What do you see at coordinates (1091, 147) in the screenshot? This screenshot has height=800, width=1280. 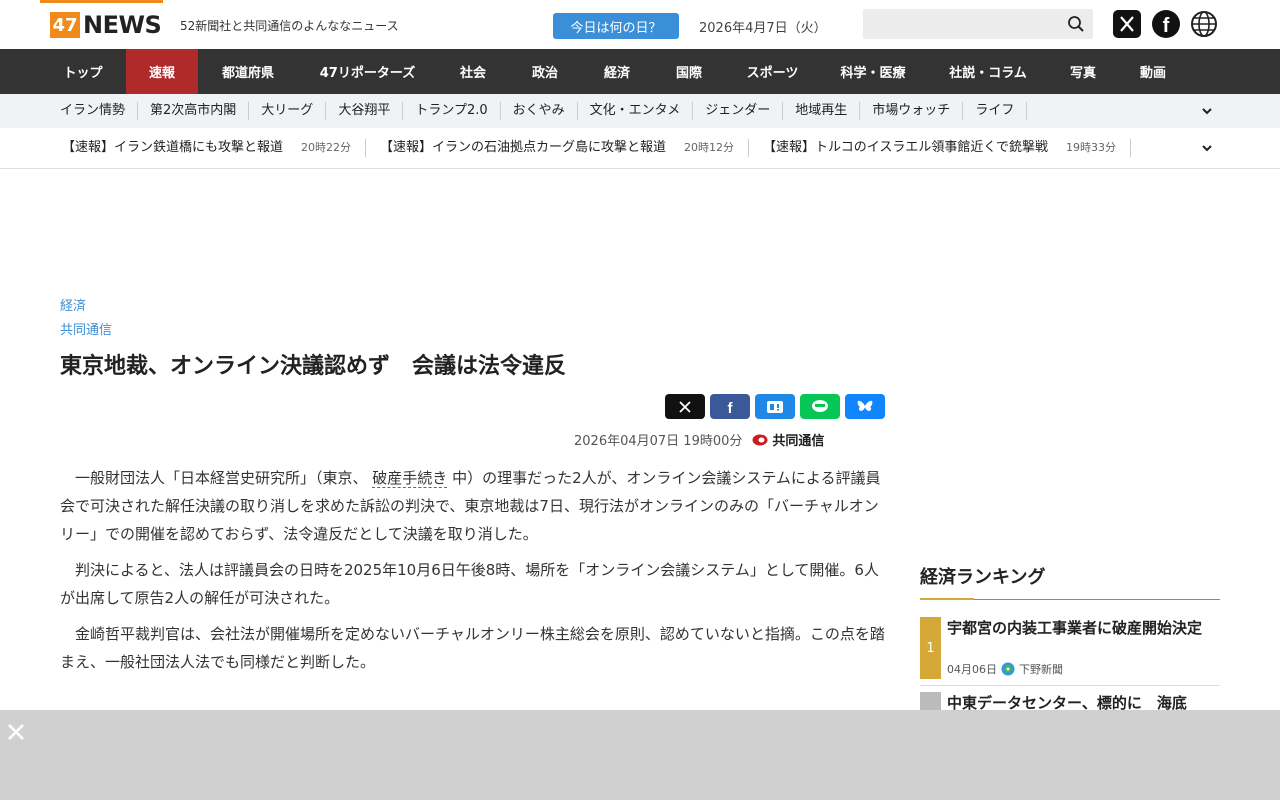 I see `breaking-time: 19時33分` at bounding box center [1091, 147].